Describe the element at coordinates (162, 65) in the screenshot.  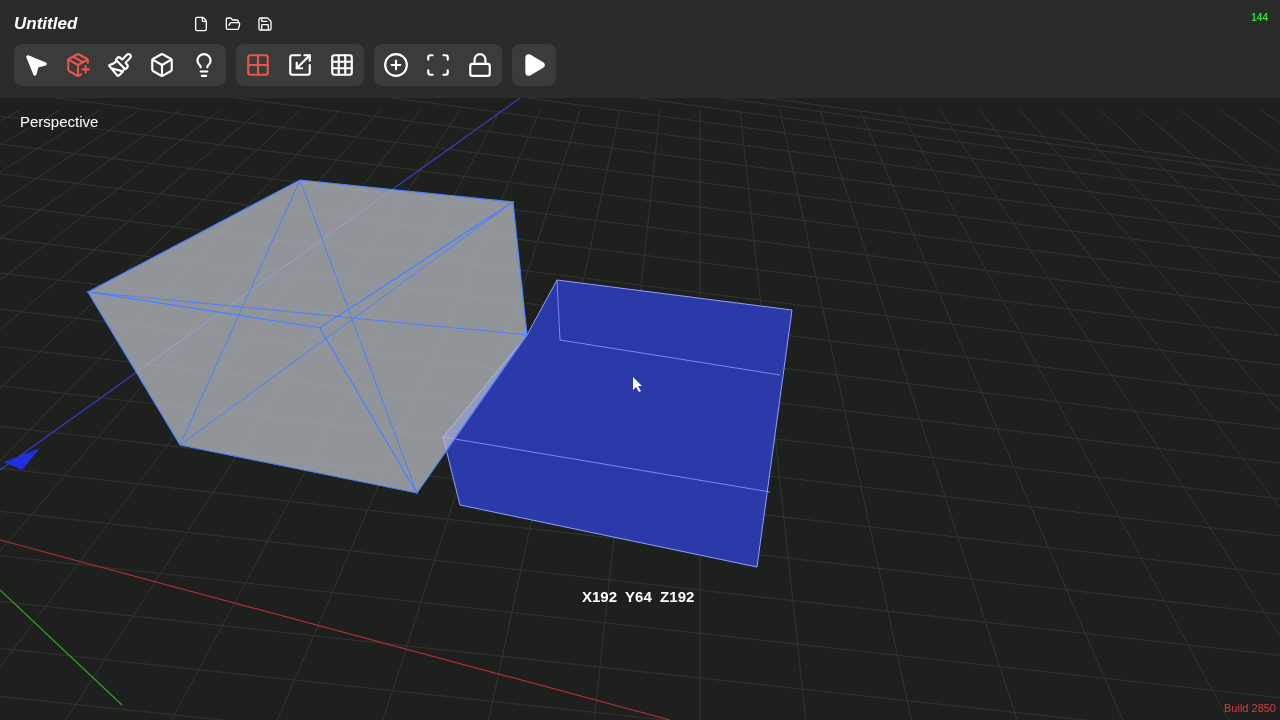
I see `wireframe-cube-icon` at that location.